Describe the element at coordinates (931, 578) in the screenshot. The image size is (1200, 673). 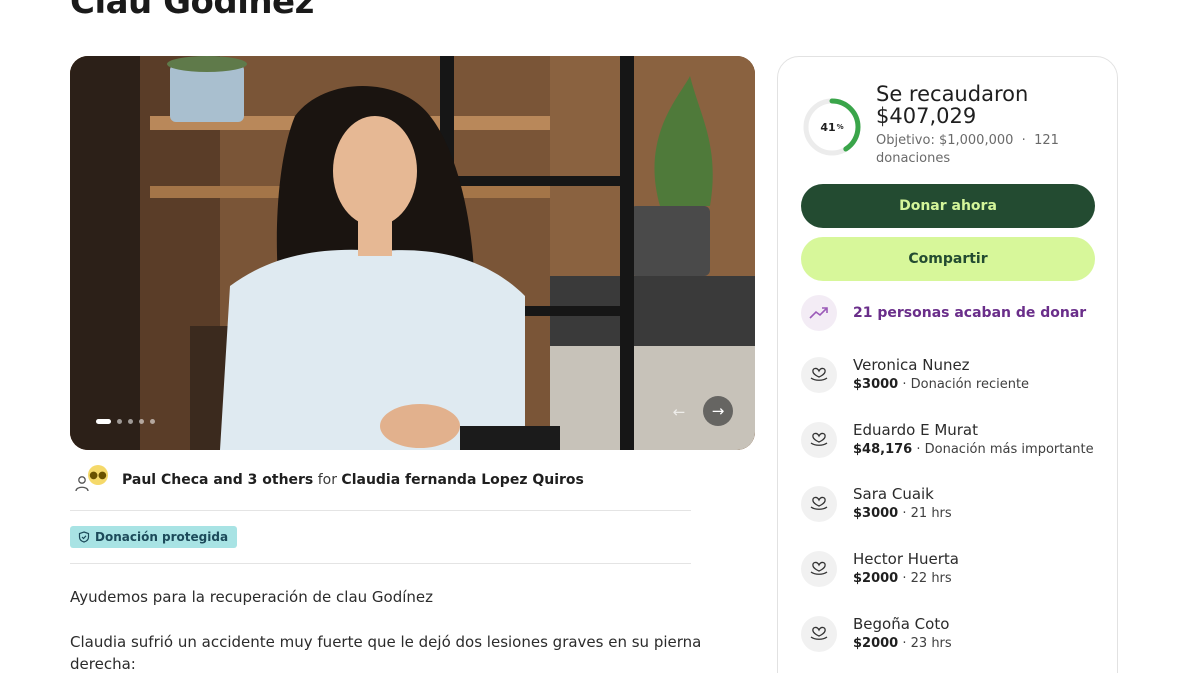
I see `donor-detail: 22 hrs` at that location.